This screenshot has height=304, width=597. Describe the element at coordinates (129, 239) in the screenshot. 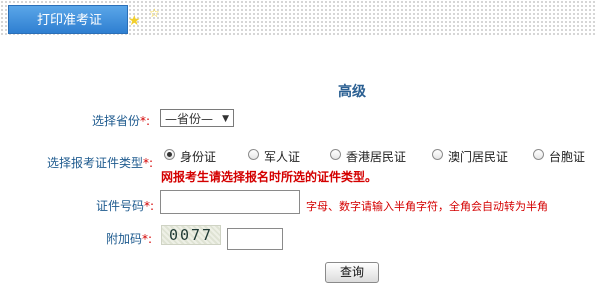

I see `captcha-label: 附加码*:` at that location.